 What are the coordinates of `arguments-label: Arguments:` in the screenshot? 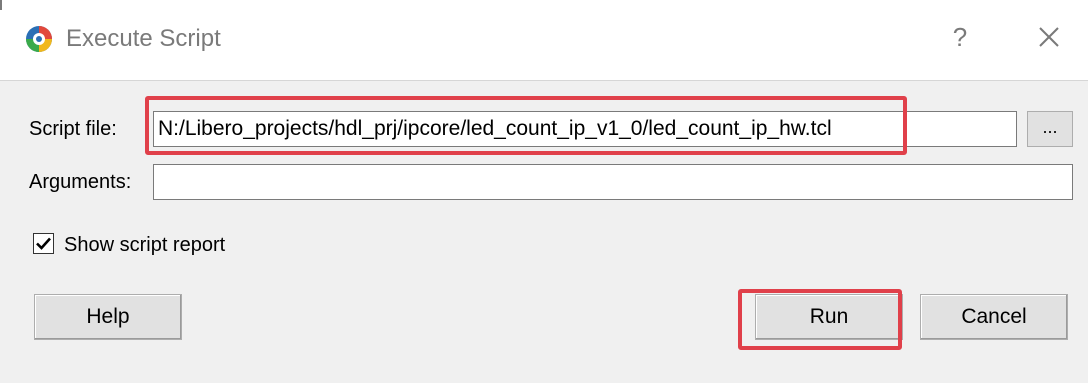 It's located at (80, 182).